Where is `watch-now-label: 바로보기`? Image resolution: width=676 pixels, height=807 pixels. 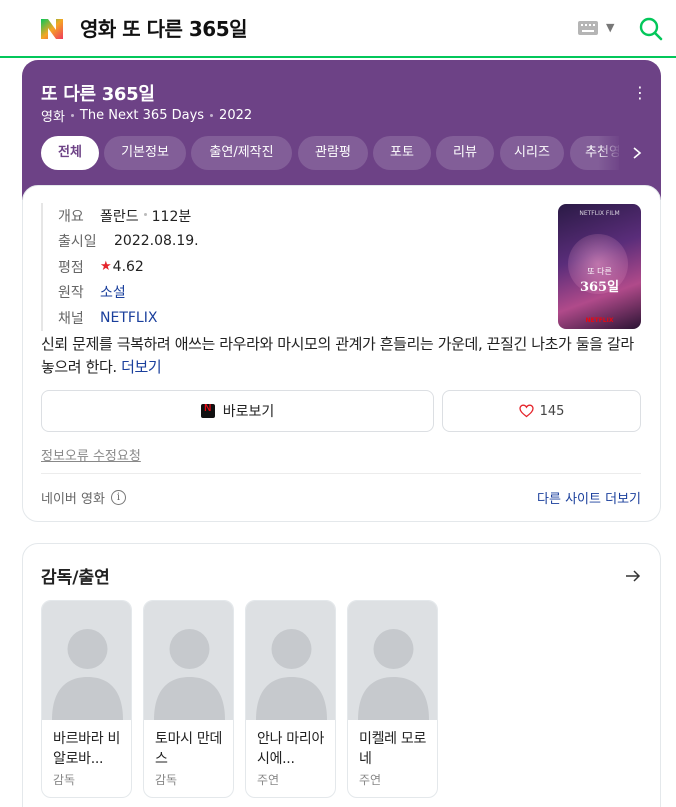 watch-now-label: 바로보기 is located at coordinates (248, 412).